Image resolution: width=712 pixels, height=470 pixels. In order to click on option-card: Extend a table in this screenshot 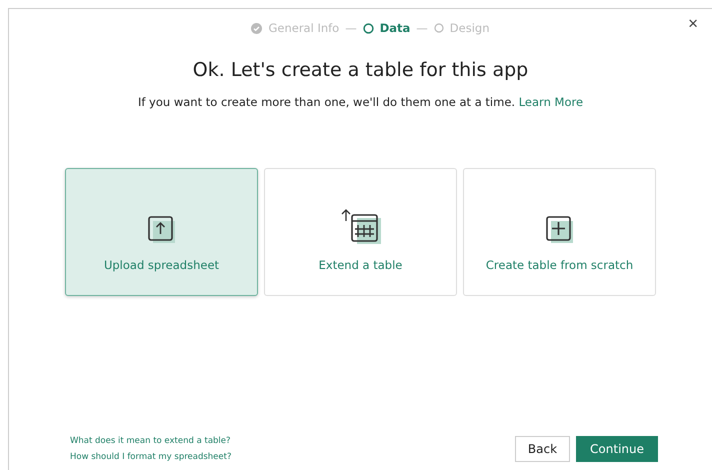, I will do `click(360, 232)`.